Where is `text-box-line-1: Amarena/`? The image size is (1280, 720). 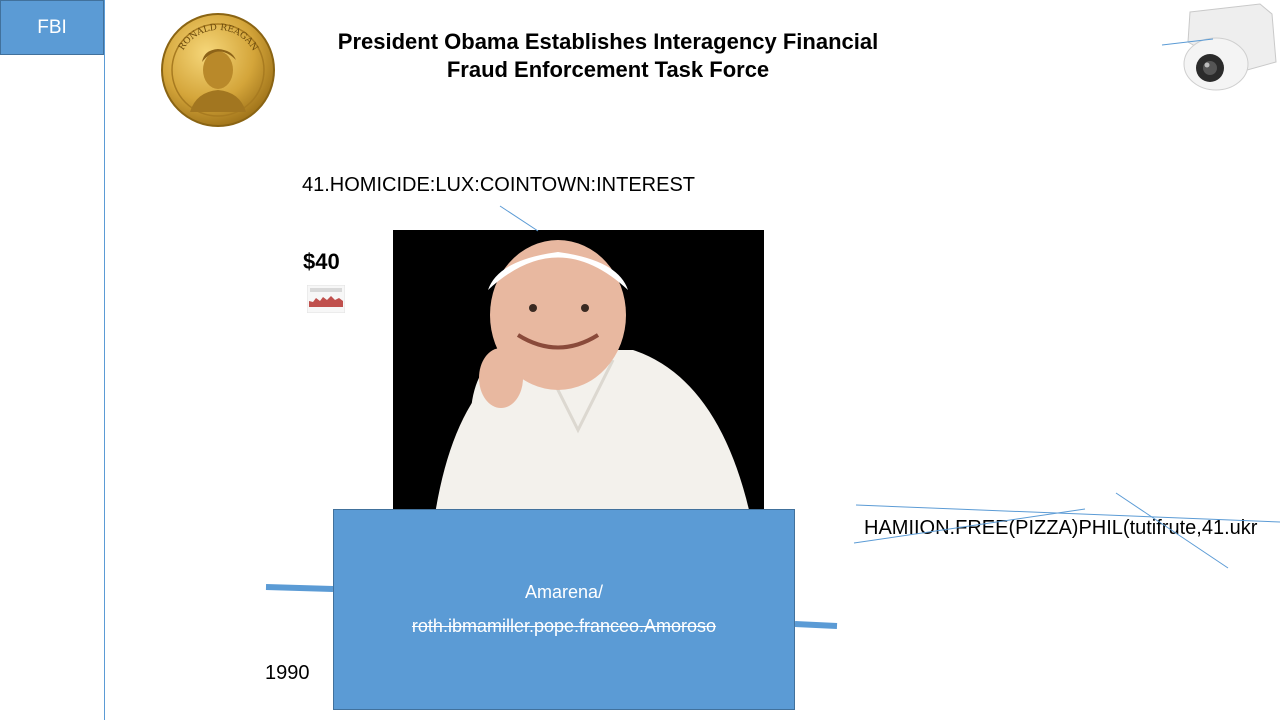
text-box-line-1: Amarena/ is located at coordinates (564, 592).